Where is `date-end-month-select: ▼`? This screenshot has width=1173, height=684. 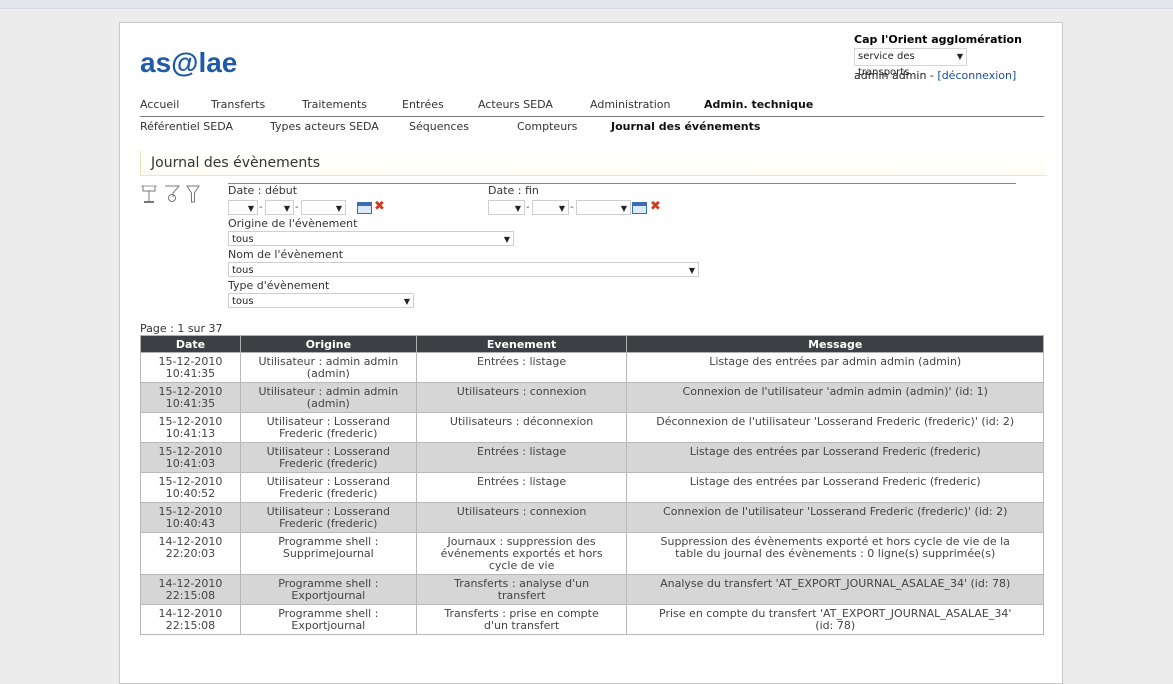
date-end-month-select: ▼ is located at coordinates (550, 207).